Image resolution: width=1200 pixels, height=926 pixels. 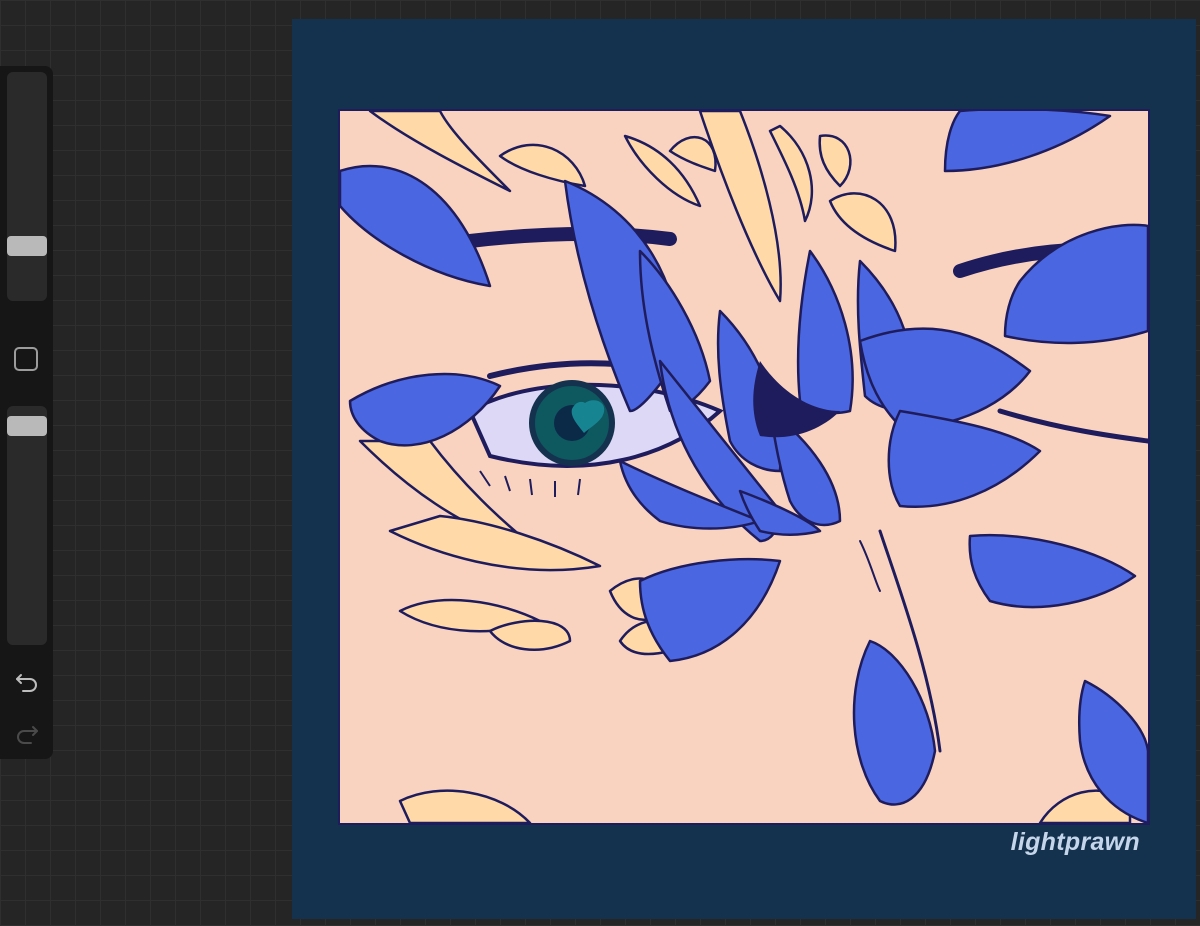 What do you see at coordinates (27, 732) in the screenshot?
I see `redo-icon` at bounding box center [27, 732].